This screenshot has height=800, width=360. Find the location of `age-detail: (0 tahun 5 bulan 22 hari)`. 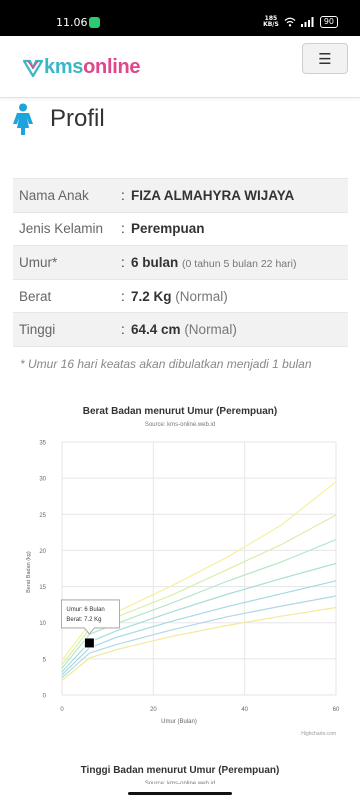

age-detail: (0 tahun 5 bulan 22 hari) is located at coordinates (239, 263).